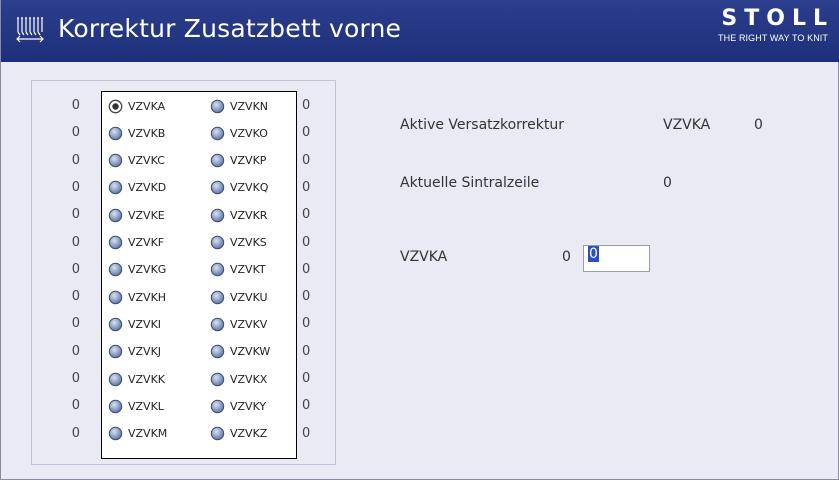  I want to click on variable-option: VZVKH, so click(137, 297).